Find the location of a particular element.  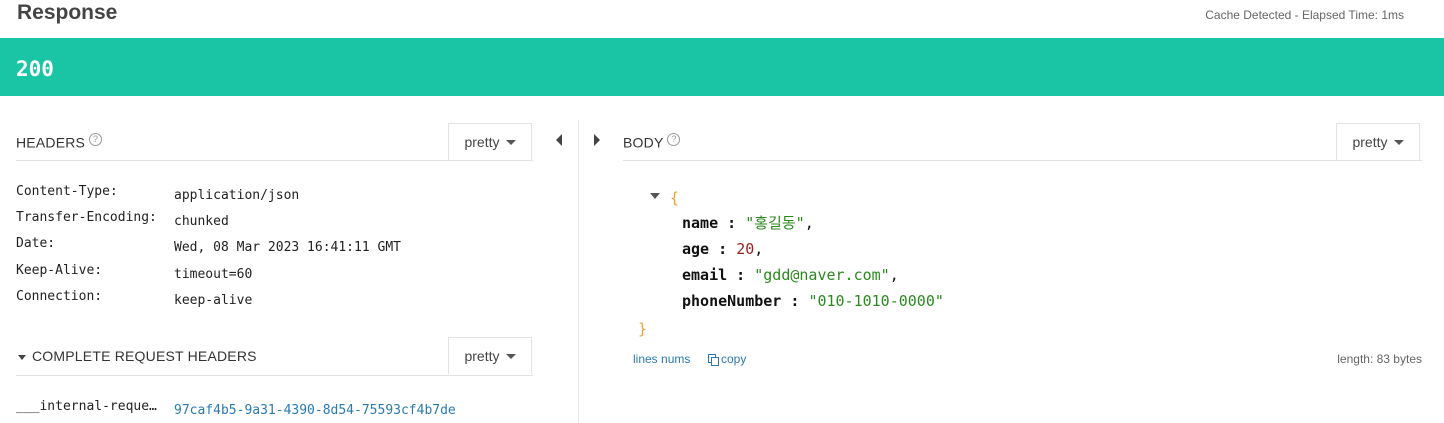

header-key: Content-Type: is located at coordinates (67, 191).